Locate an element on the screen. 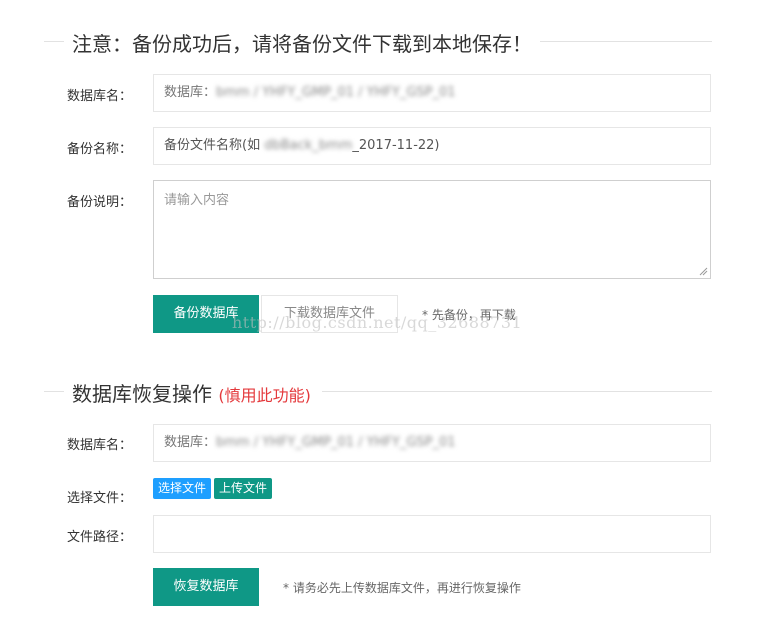  upload-file-button: 上传文件 is located at coordinates (243, 488).